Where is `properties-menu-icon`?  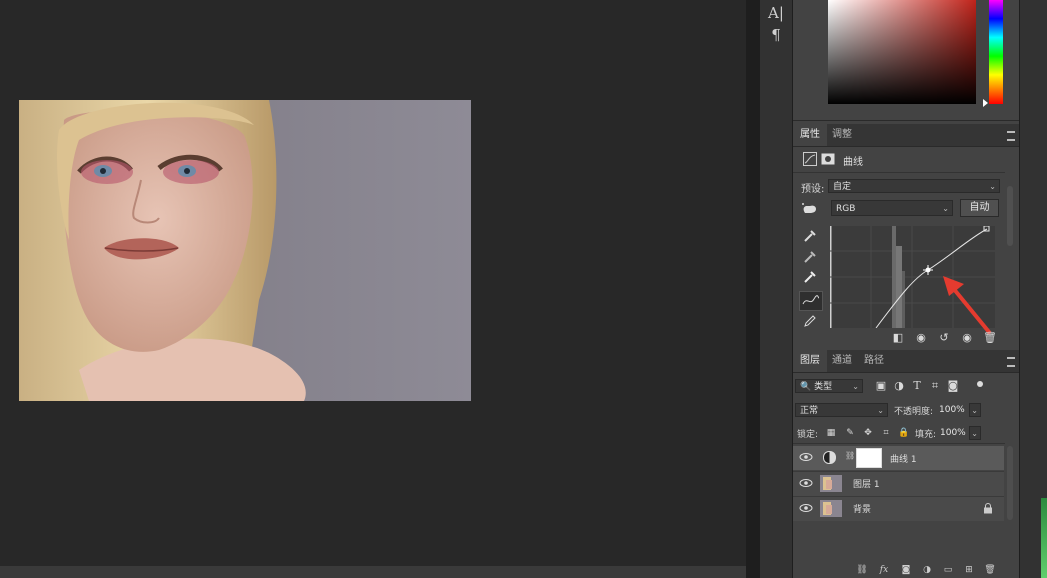 properties-menu-icon is located at coordinates (1011, 136).